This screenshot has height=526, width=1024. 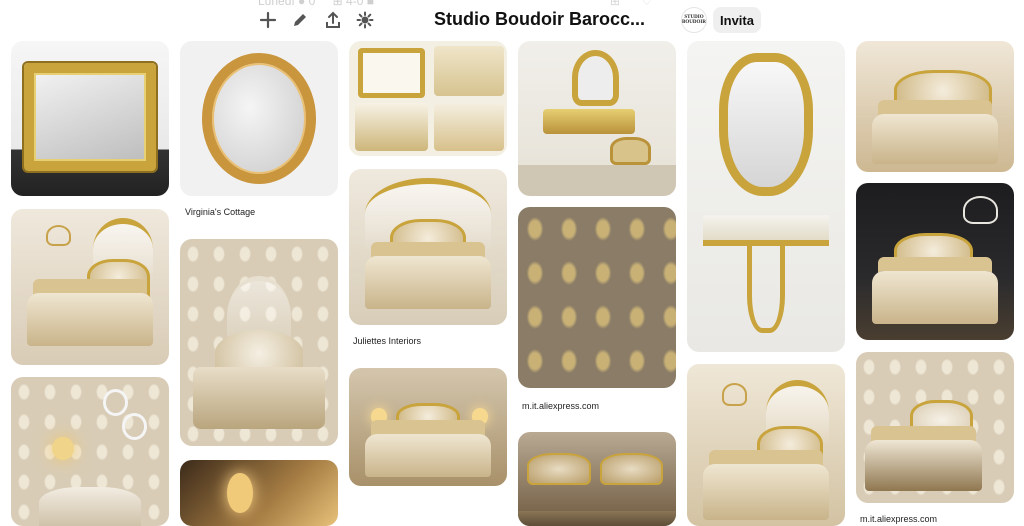 I want to click on pin-bedroom-crown-canopy, so click(x=766, y=445).